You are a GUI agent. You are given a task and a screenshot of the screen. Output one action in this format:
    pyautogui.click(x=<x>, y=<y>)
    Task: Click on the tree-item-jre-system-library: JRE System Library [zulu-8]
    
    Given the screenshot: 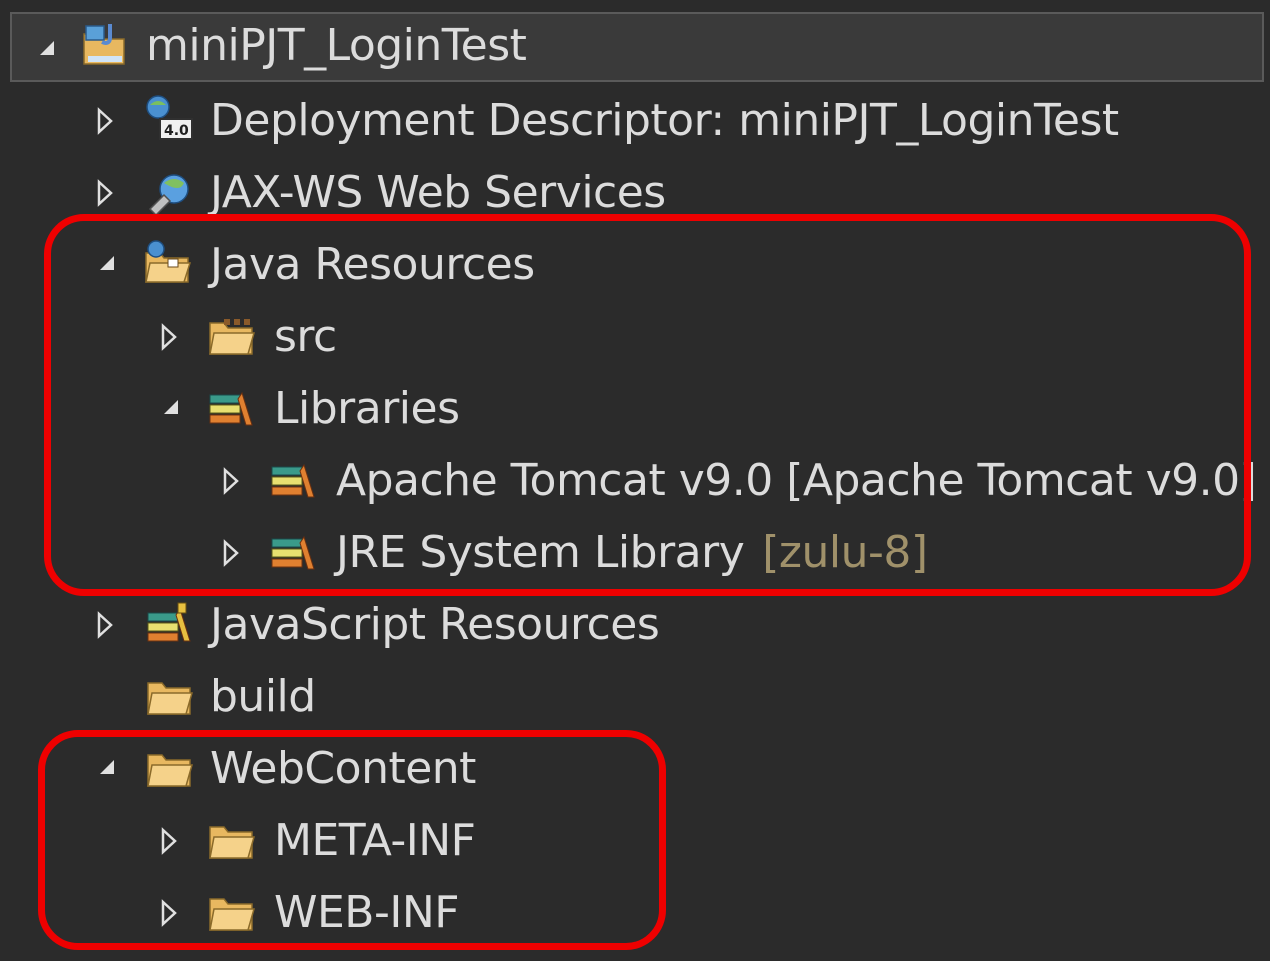 What is the action you would take?
    pyautogui.click(x=635, y=553)
    